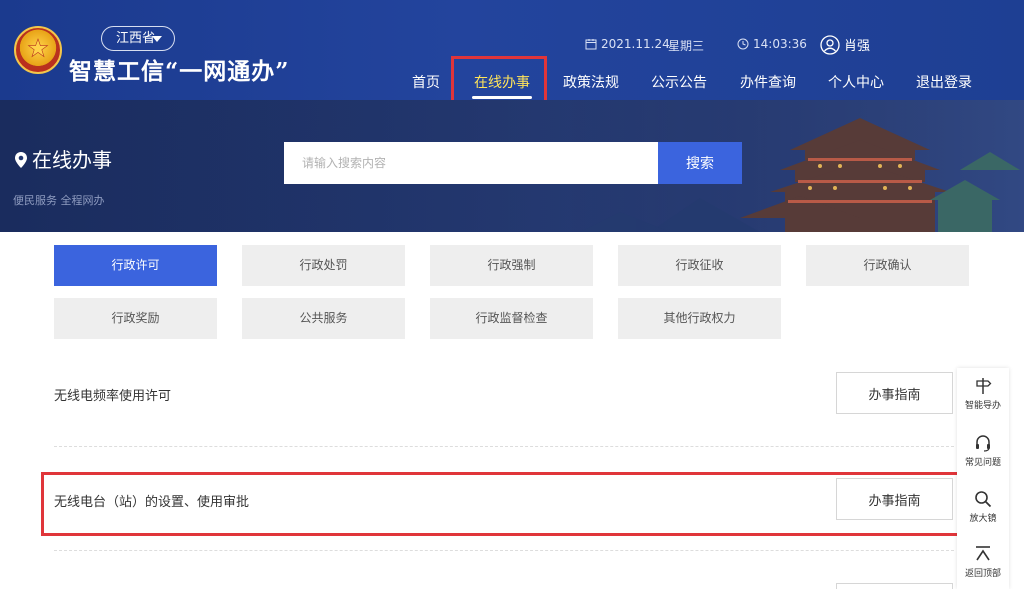 Image resolution: width=1024 pixels, height=589 pixels. I want to click on search-button: 搜索, so click(700, 163).